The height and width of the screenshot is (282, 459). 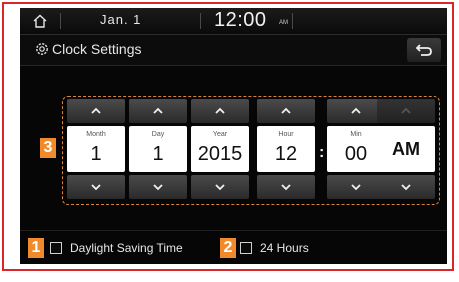 I want to click on day-down-button, so click(x=158, y=187).